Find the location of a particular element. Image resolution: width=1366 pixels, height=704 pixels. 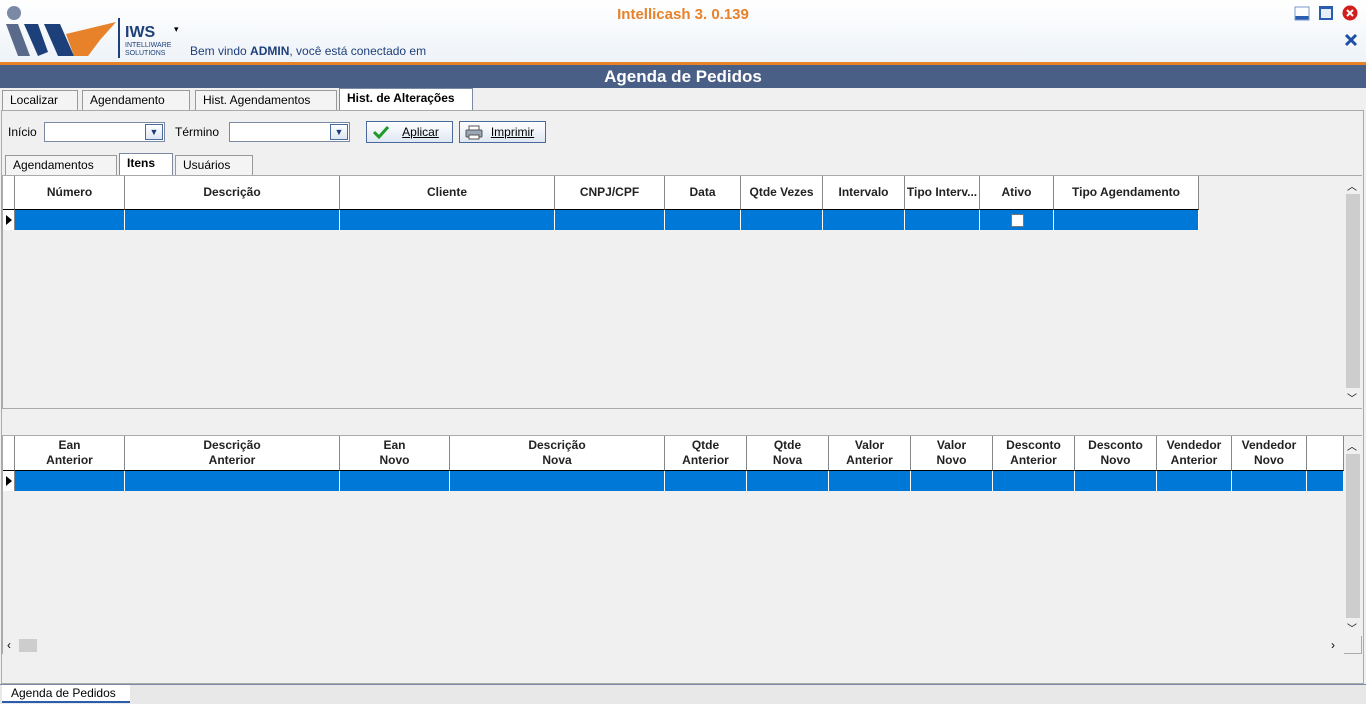

cell-ativo is located at coordinates (1017, 220).